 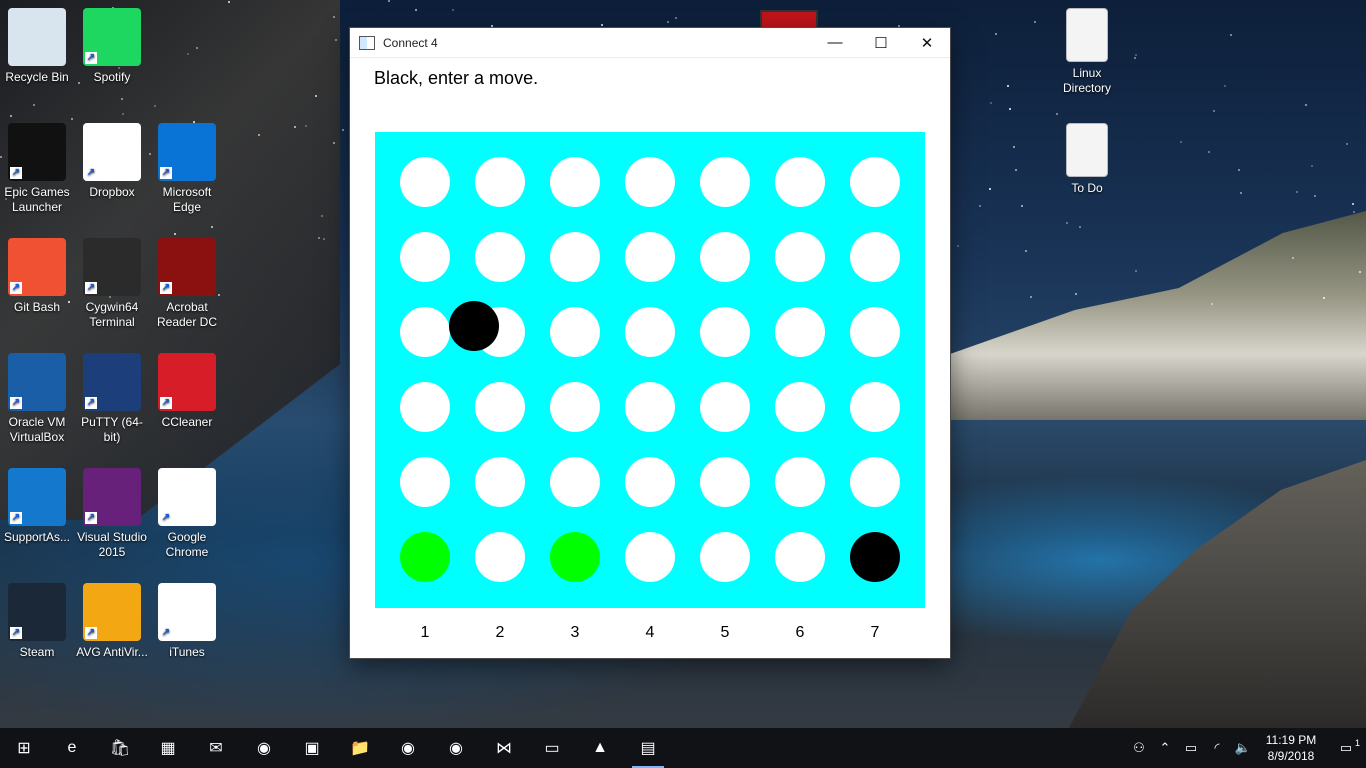 What do you see at coordinates (168, 748) in the screenshot?
I see `taskbar-contacts-icon: ▦` at bounding box center [168, 748].